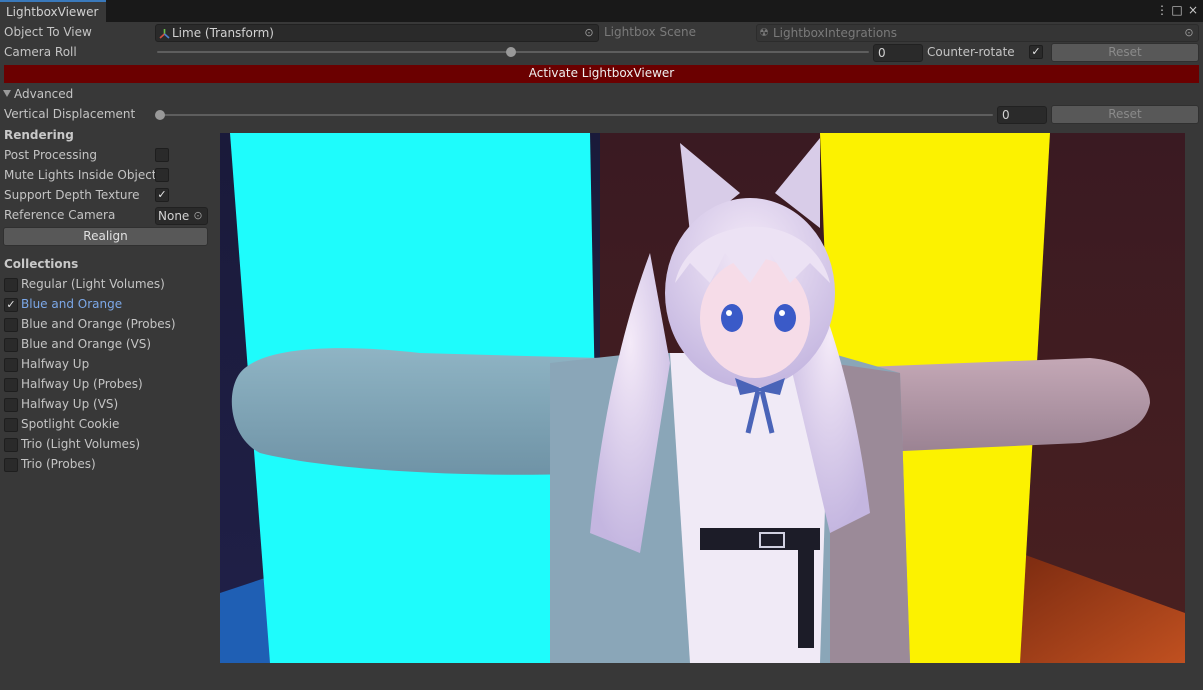 This screenshot has width=1203, height=690. What do you see at coordinates (174, 216) in the screenshot?
I see `reference-camera-value: None` at bounding box center [174, 216].